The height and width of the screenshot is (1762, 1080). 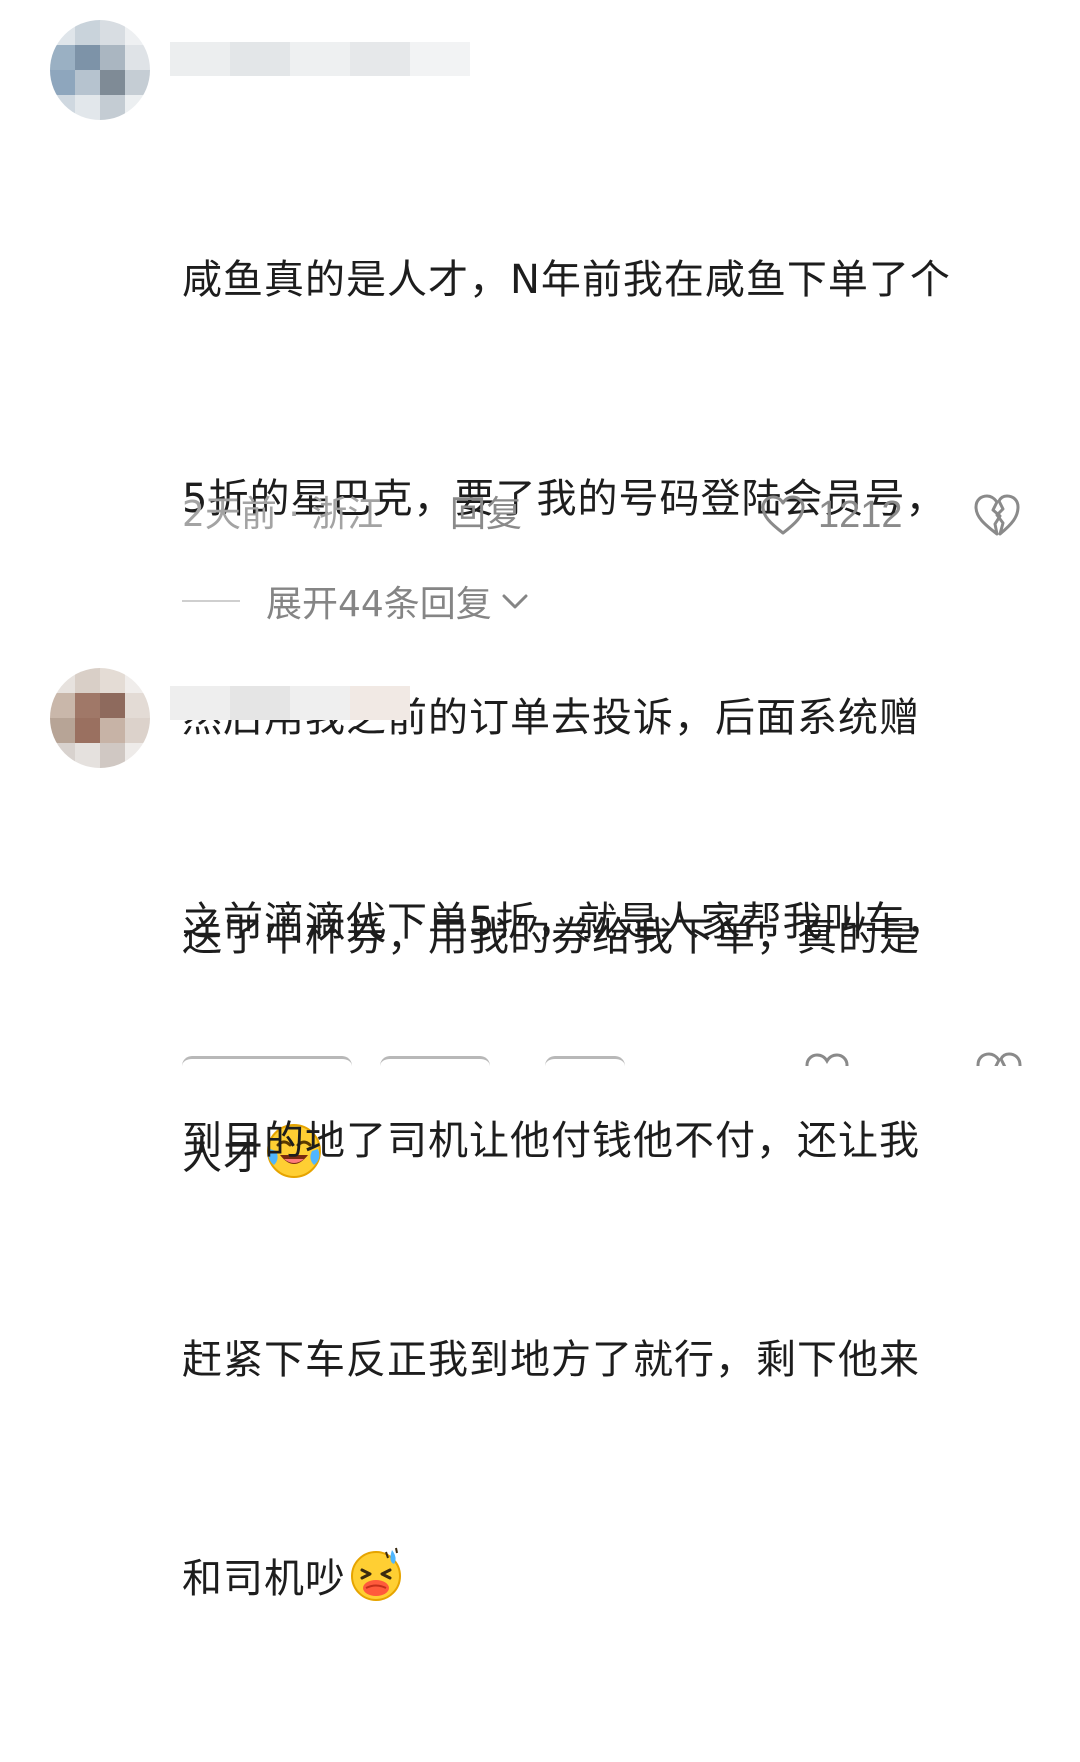 I want to click on comment-line: 之前滴滴代下单5折，就是人家帮我叫车，, so click(x=564, y=922).